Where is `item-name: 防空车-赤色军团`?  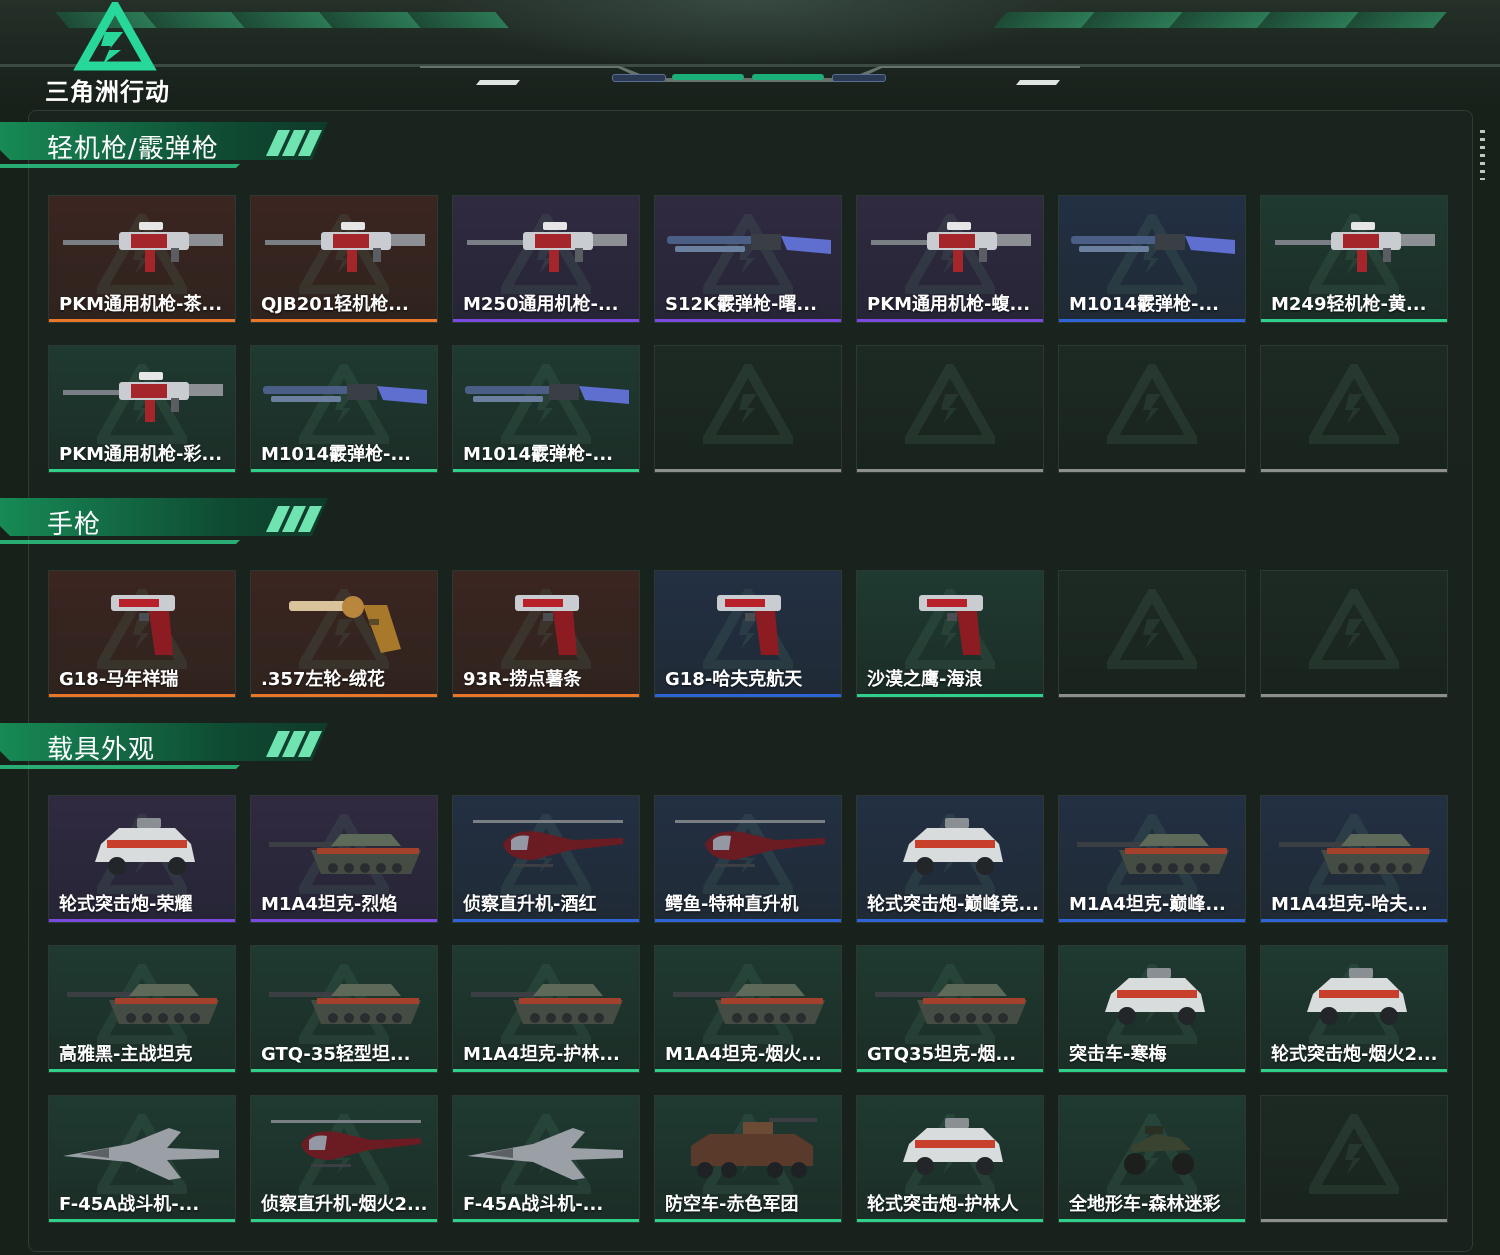
item-name: 防空车-赤色军团 is located at coordinates (732, 1204).